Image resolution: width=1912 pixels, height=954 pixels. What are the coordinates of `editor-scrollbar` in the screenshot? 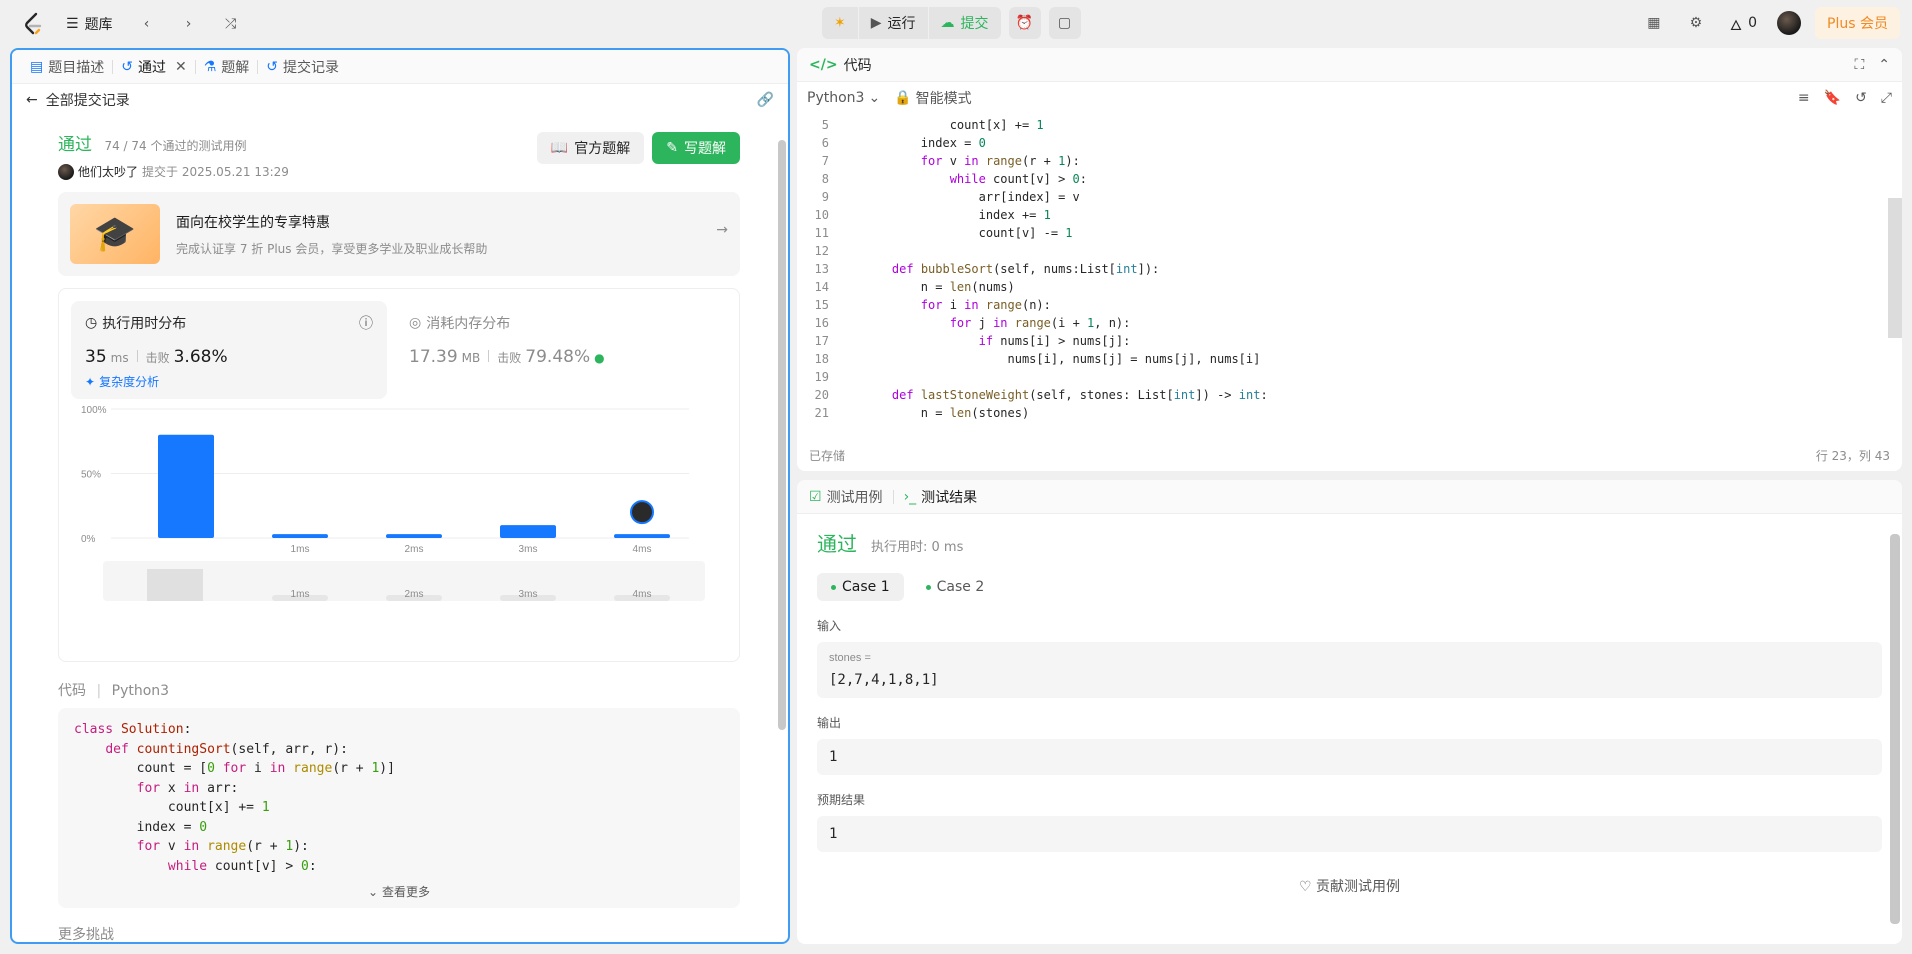 It's located at (1895, 268).